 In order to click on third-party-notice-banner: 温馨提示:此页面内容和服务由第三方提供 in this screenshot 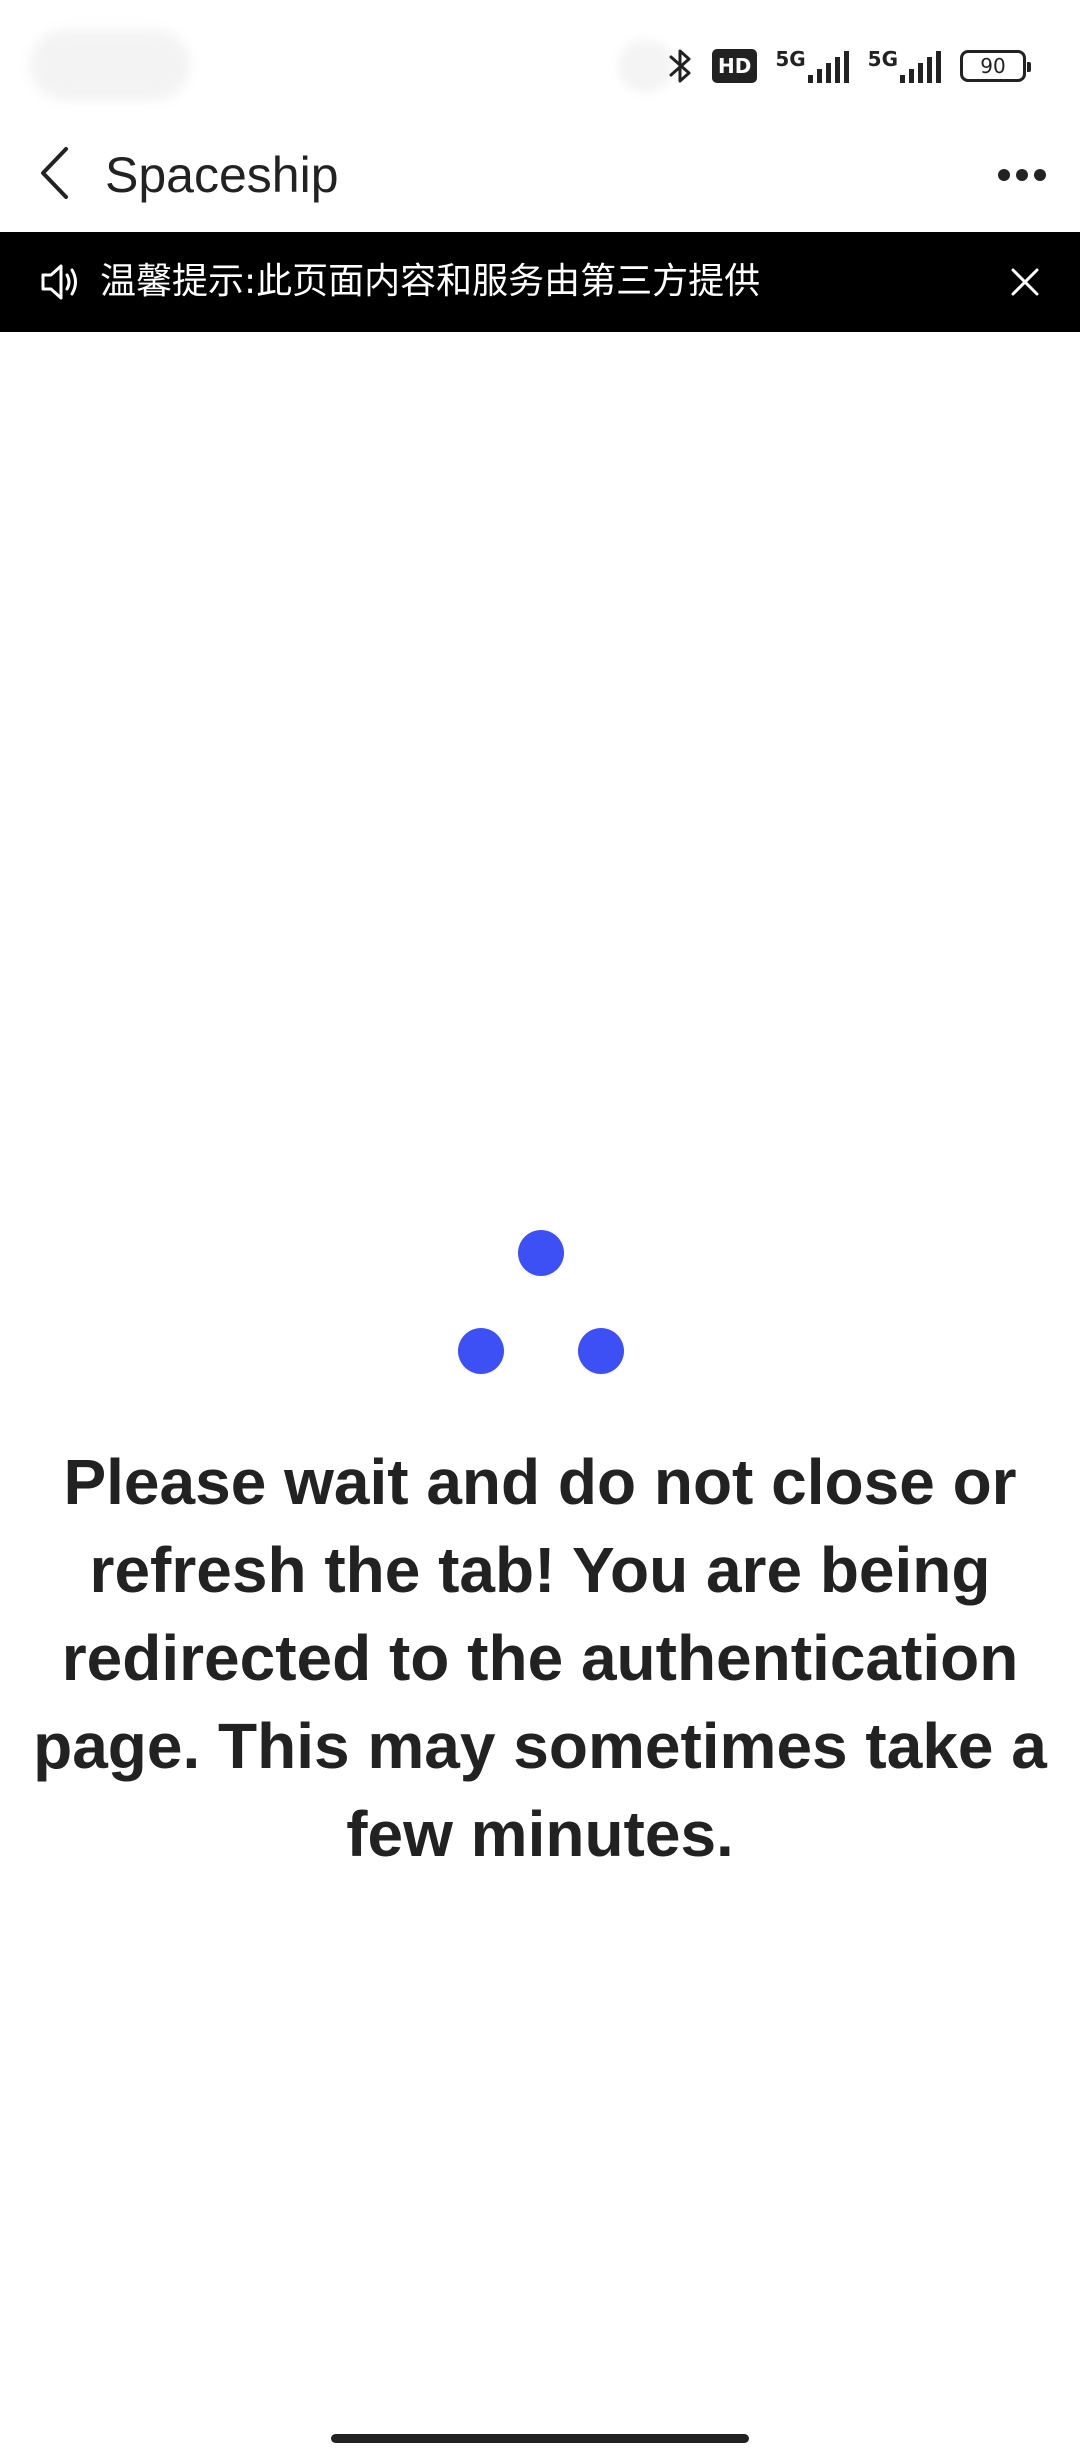, I will do `click(540, 282)`.